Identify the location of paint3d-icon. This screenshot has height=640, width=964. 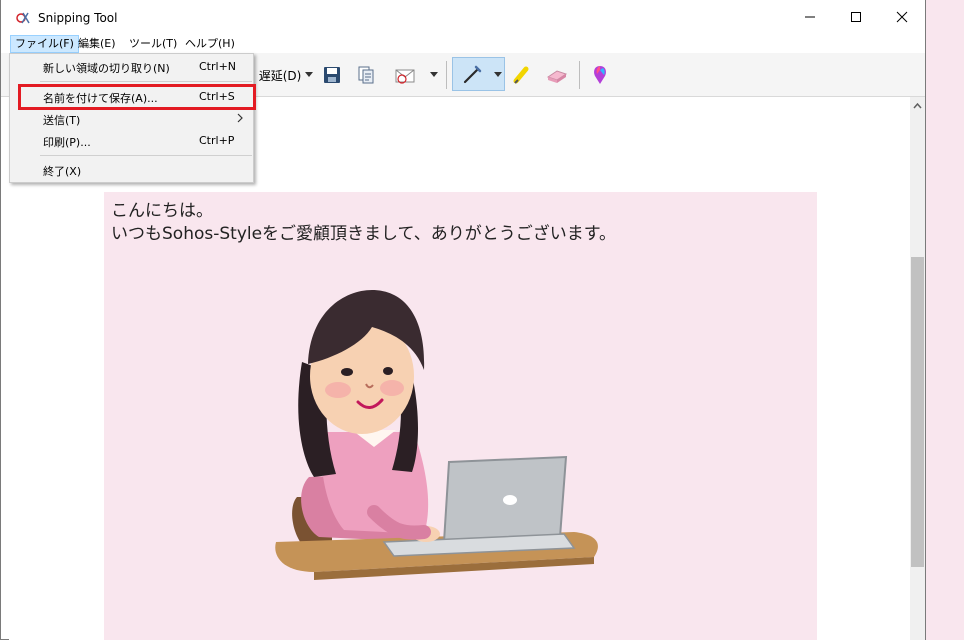
(600, 75).